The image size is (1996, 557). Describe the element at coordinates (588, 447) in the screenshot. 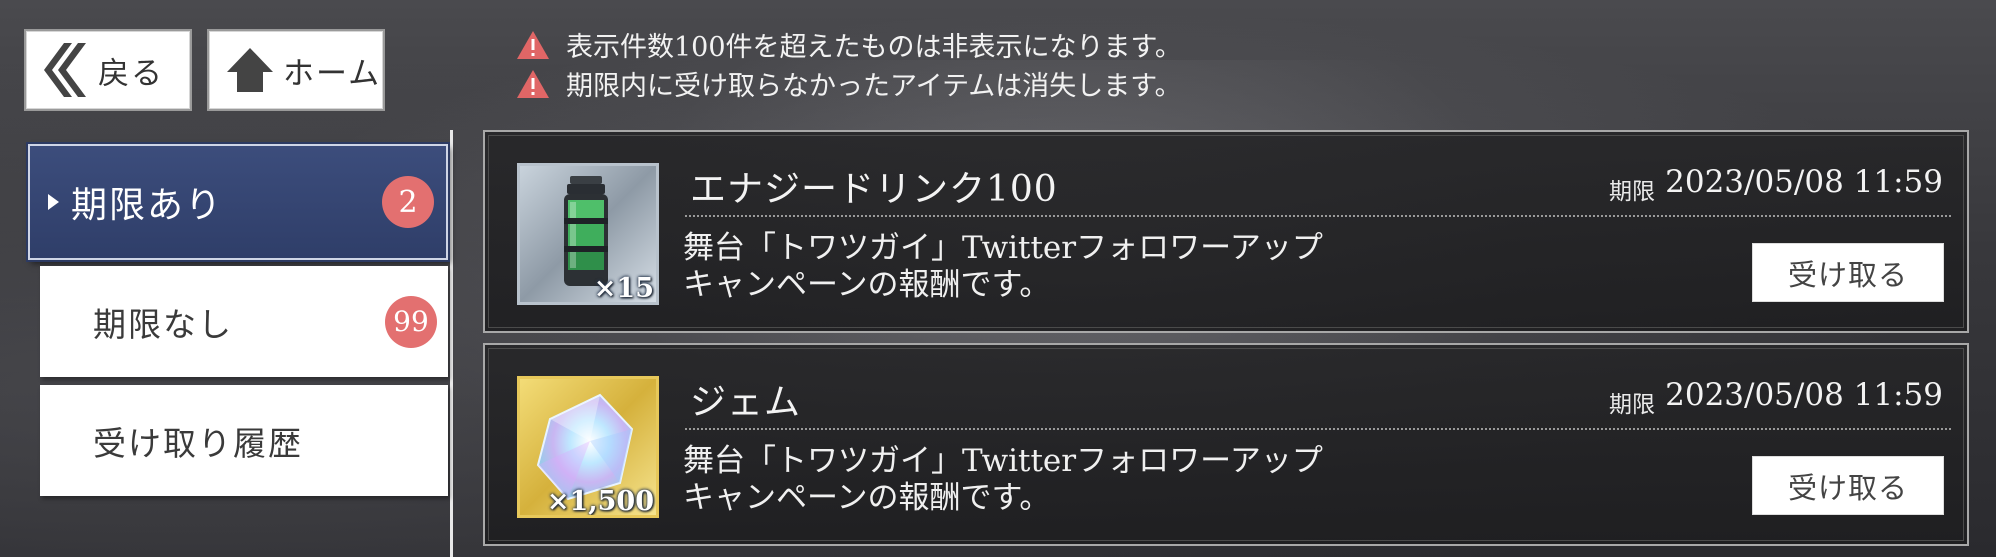

I see `item-thumbnail: ×1,500` at that location.